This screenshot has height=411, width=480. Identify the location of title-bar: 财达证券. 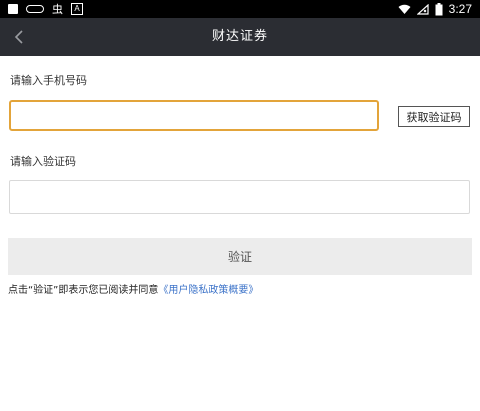
(240, 37).